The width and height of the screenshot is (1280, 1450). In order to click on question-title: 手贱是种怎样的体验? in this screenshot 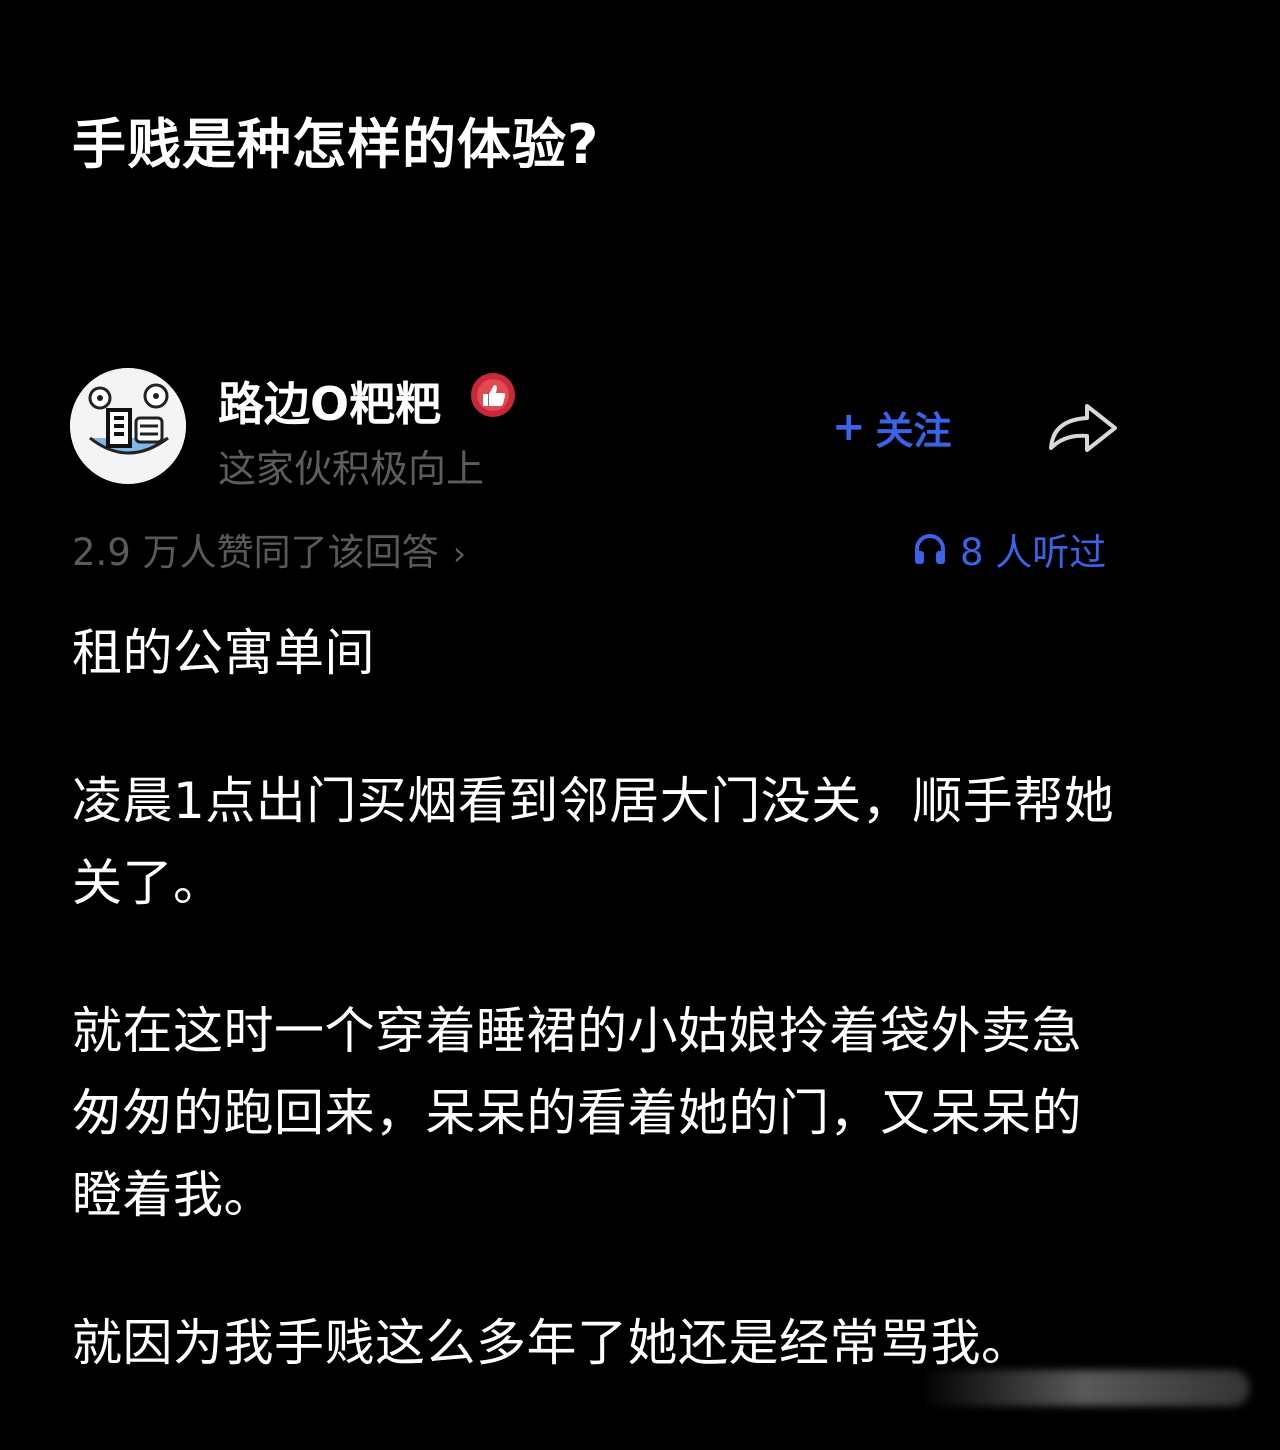, I will do `click(336, 144)`.